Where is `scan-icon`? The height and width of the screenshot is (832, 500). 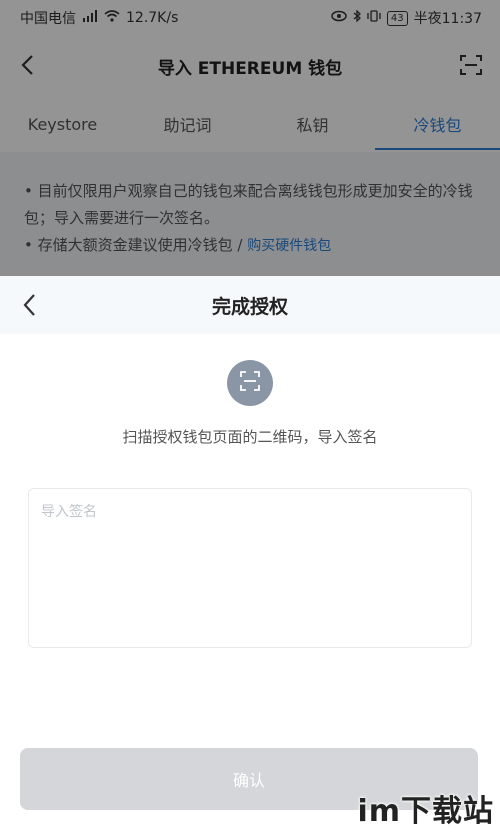 scan-icon is located at coordinates (250, 383).